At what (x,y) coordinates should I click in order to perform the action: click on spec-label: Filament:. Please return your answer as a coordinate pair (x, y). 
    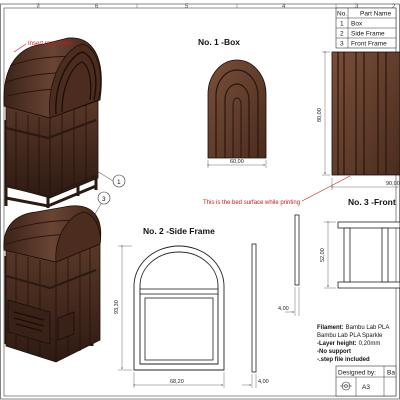
    Looking at the image, I should click on (330, 328).